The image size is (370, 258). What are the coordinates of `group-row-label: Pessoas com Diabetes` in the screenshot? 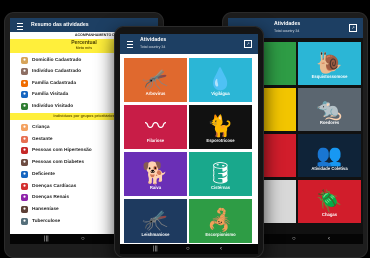 It's located at (58, 163).